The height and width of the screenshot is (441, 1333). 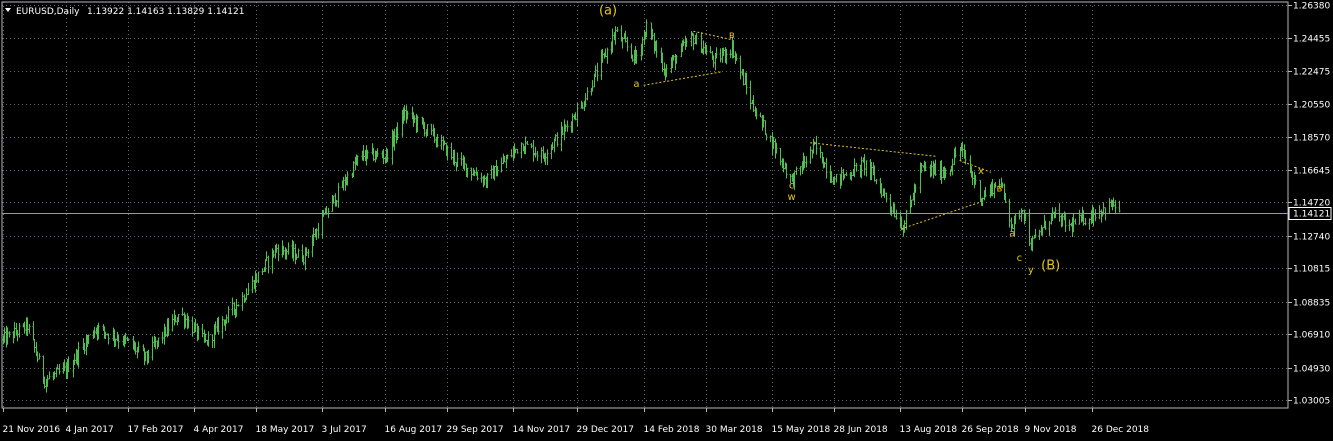 I want to click on x-tick-label: 29 Sep 2017, so click(x=475, y=430).